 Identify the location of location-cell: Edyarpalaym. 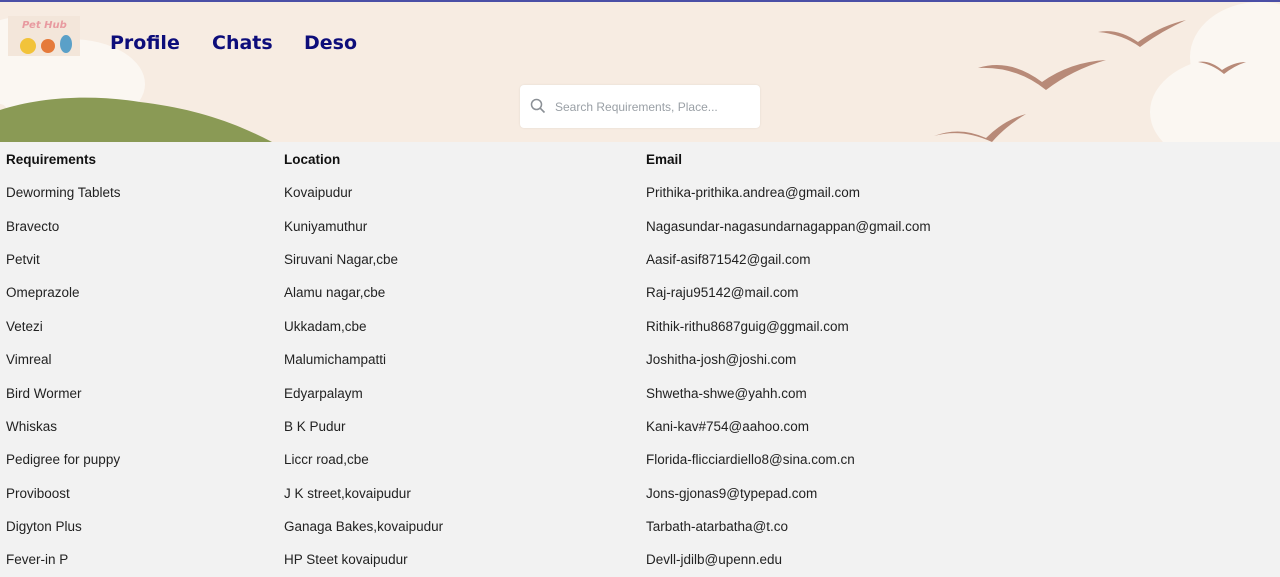
(323, 393).